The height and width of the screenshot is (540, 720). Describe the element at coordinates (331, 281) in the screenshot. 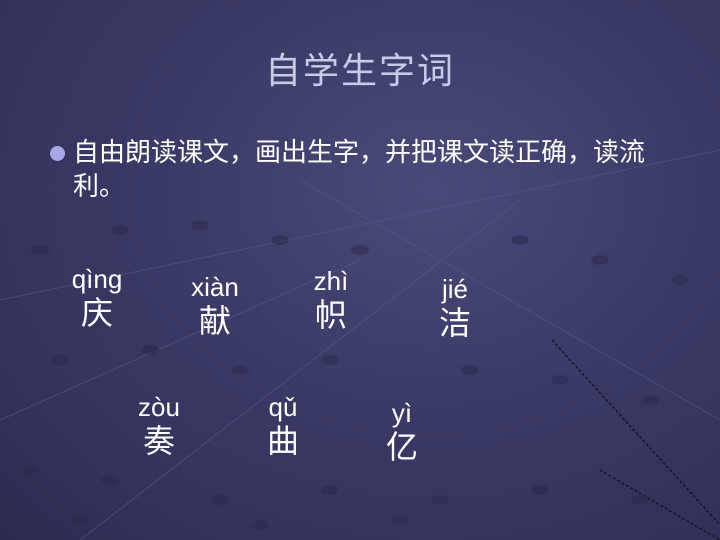

I see `pinyin: zhì` at that location.